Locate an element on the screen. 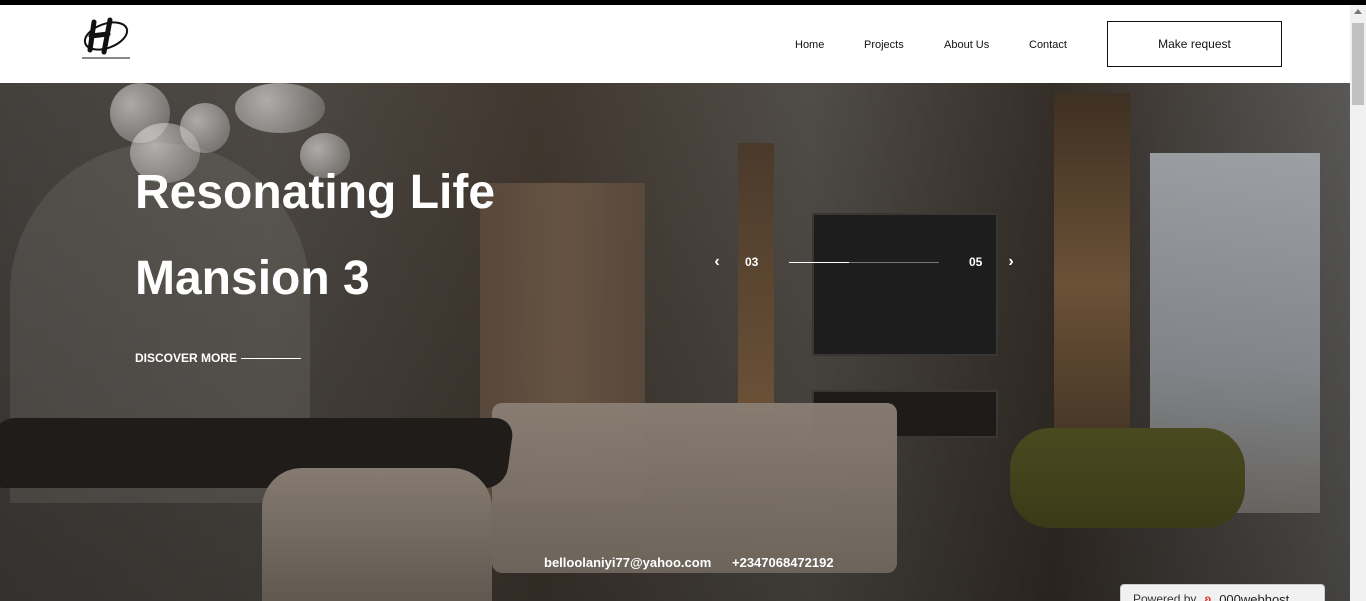  nav-home: Home is located at coordinates (809, 45).